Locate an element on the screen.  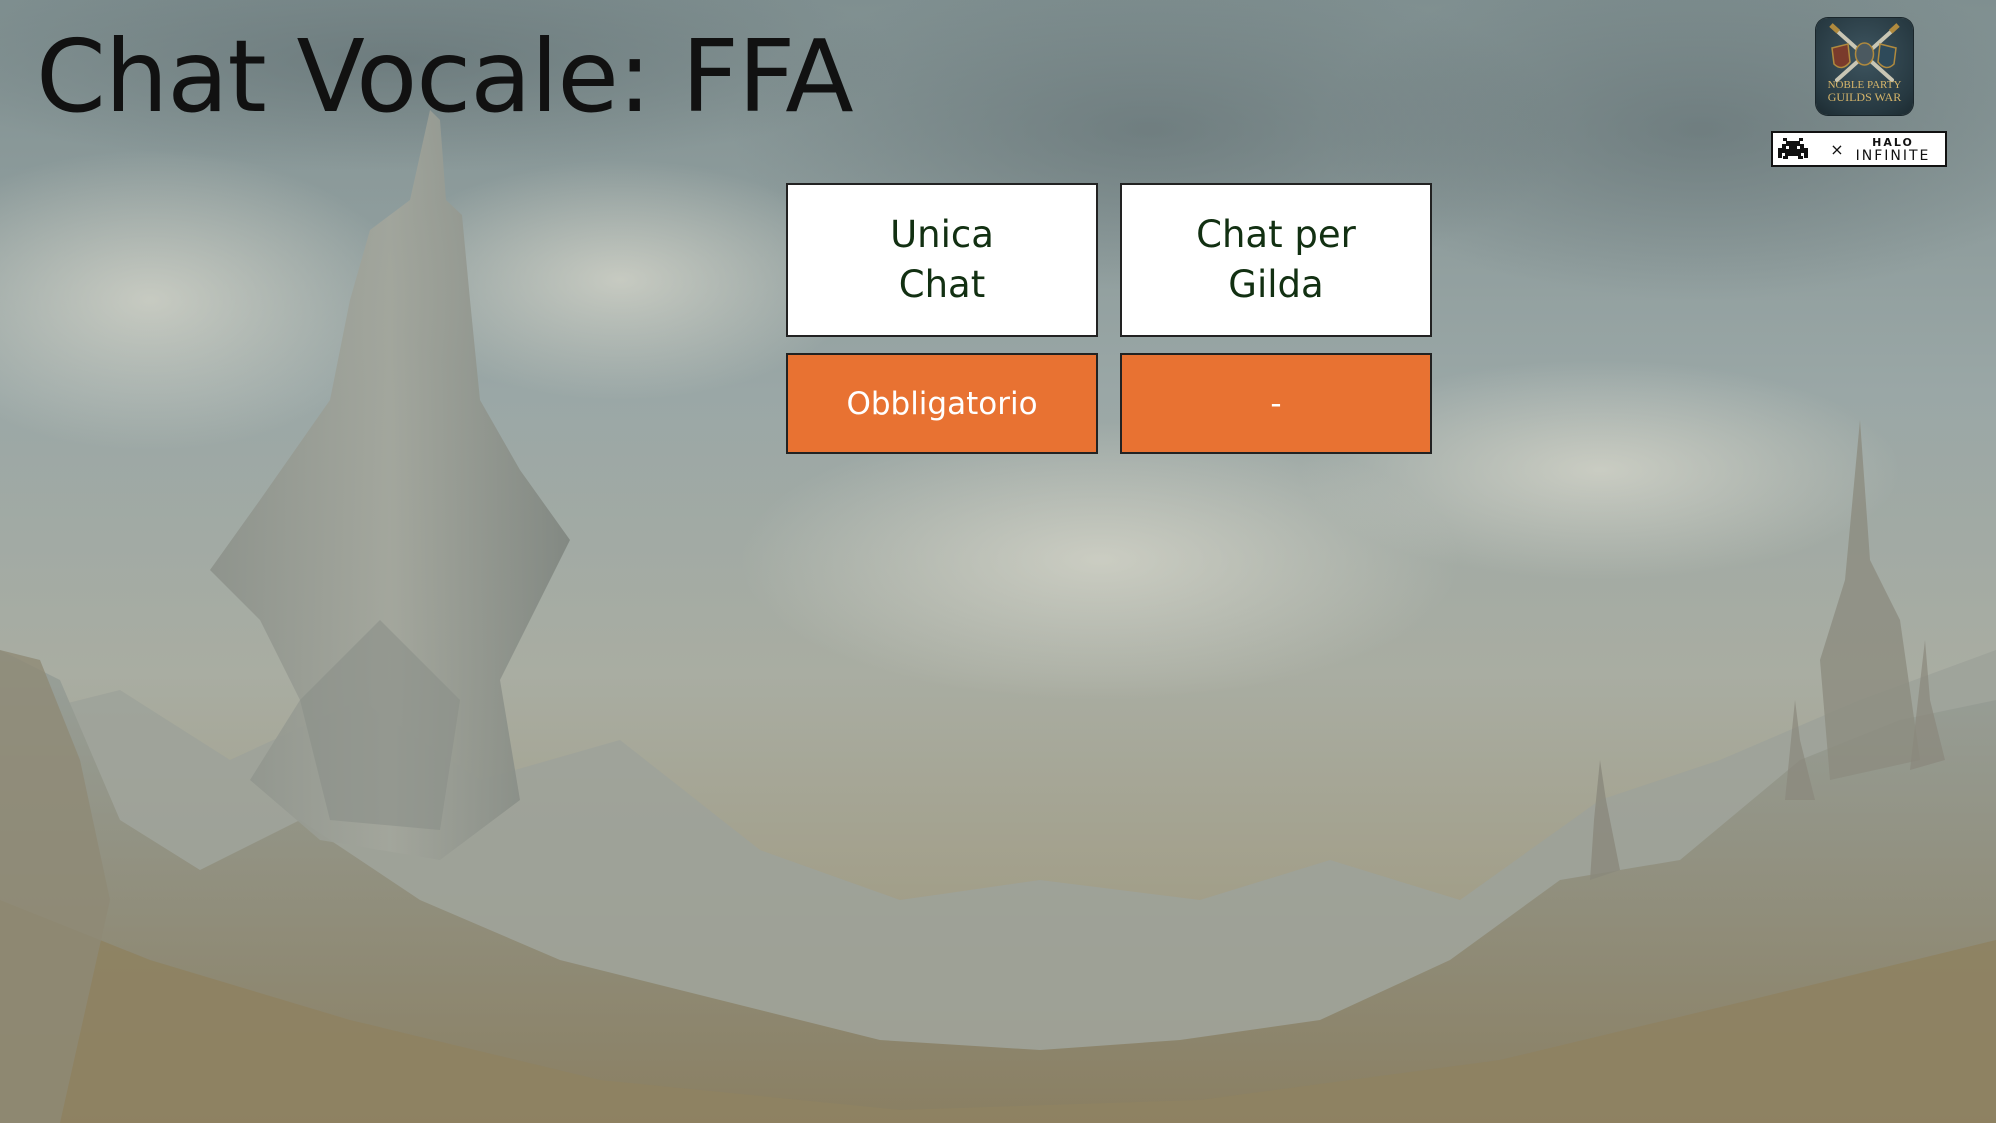
space-invader-icon is located at coordinates (1793, 148).